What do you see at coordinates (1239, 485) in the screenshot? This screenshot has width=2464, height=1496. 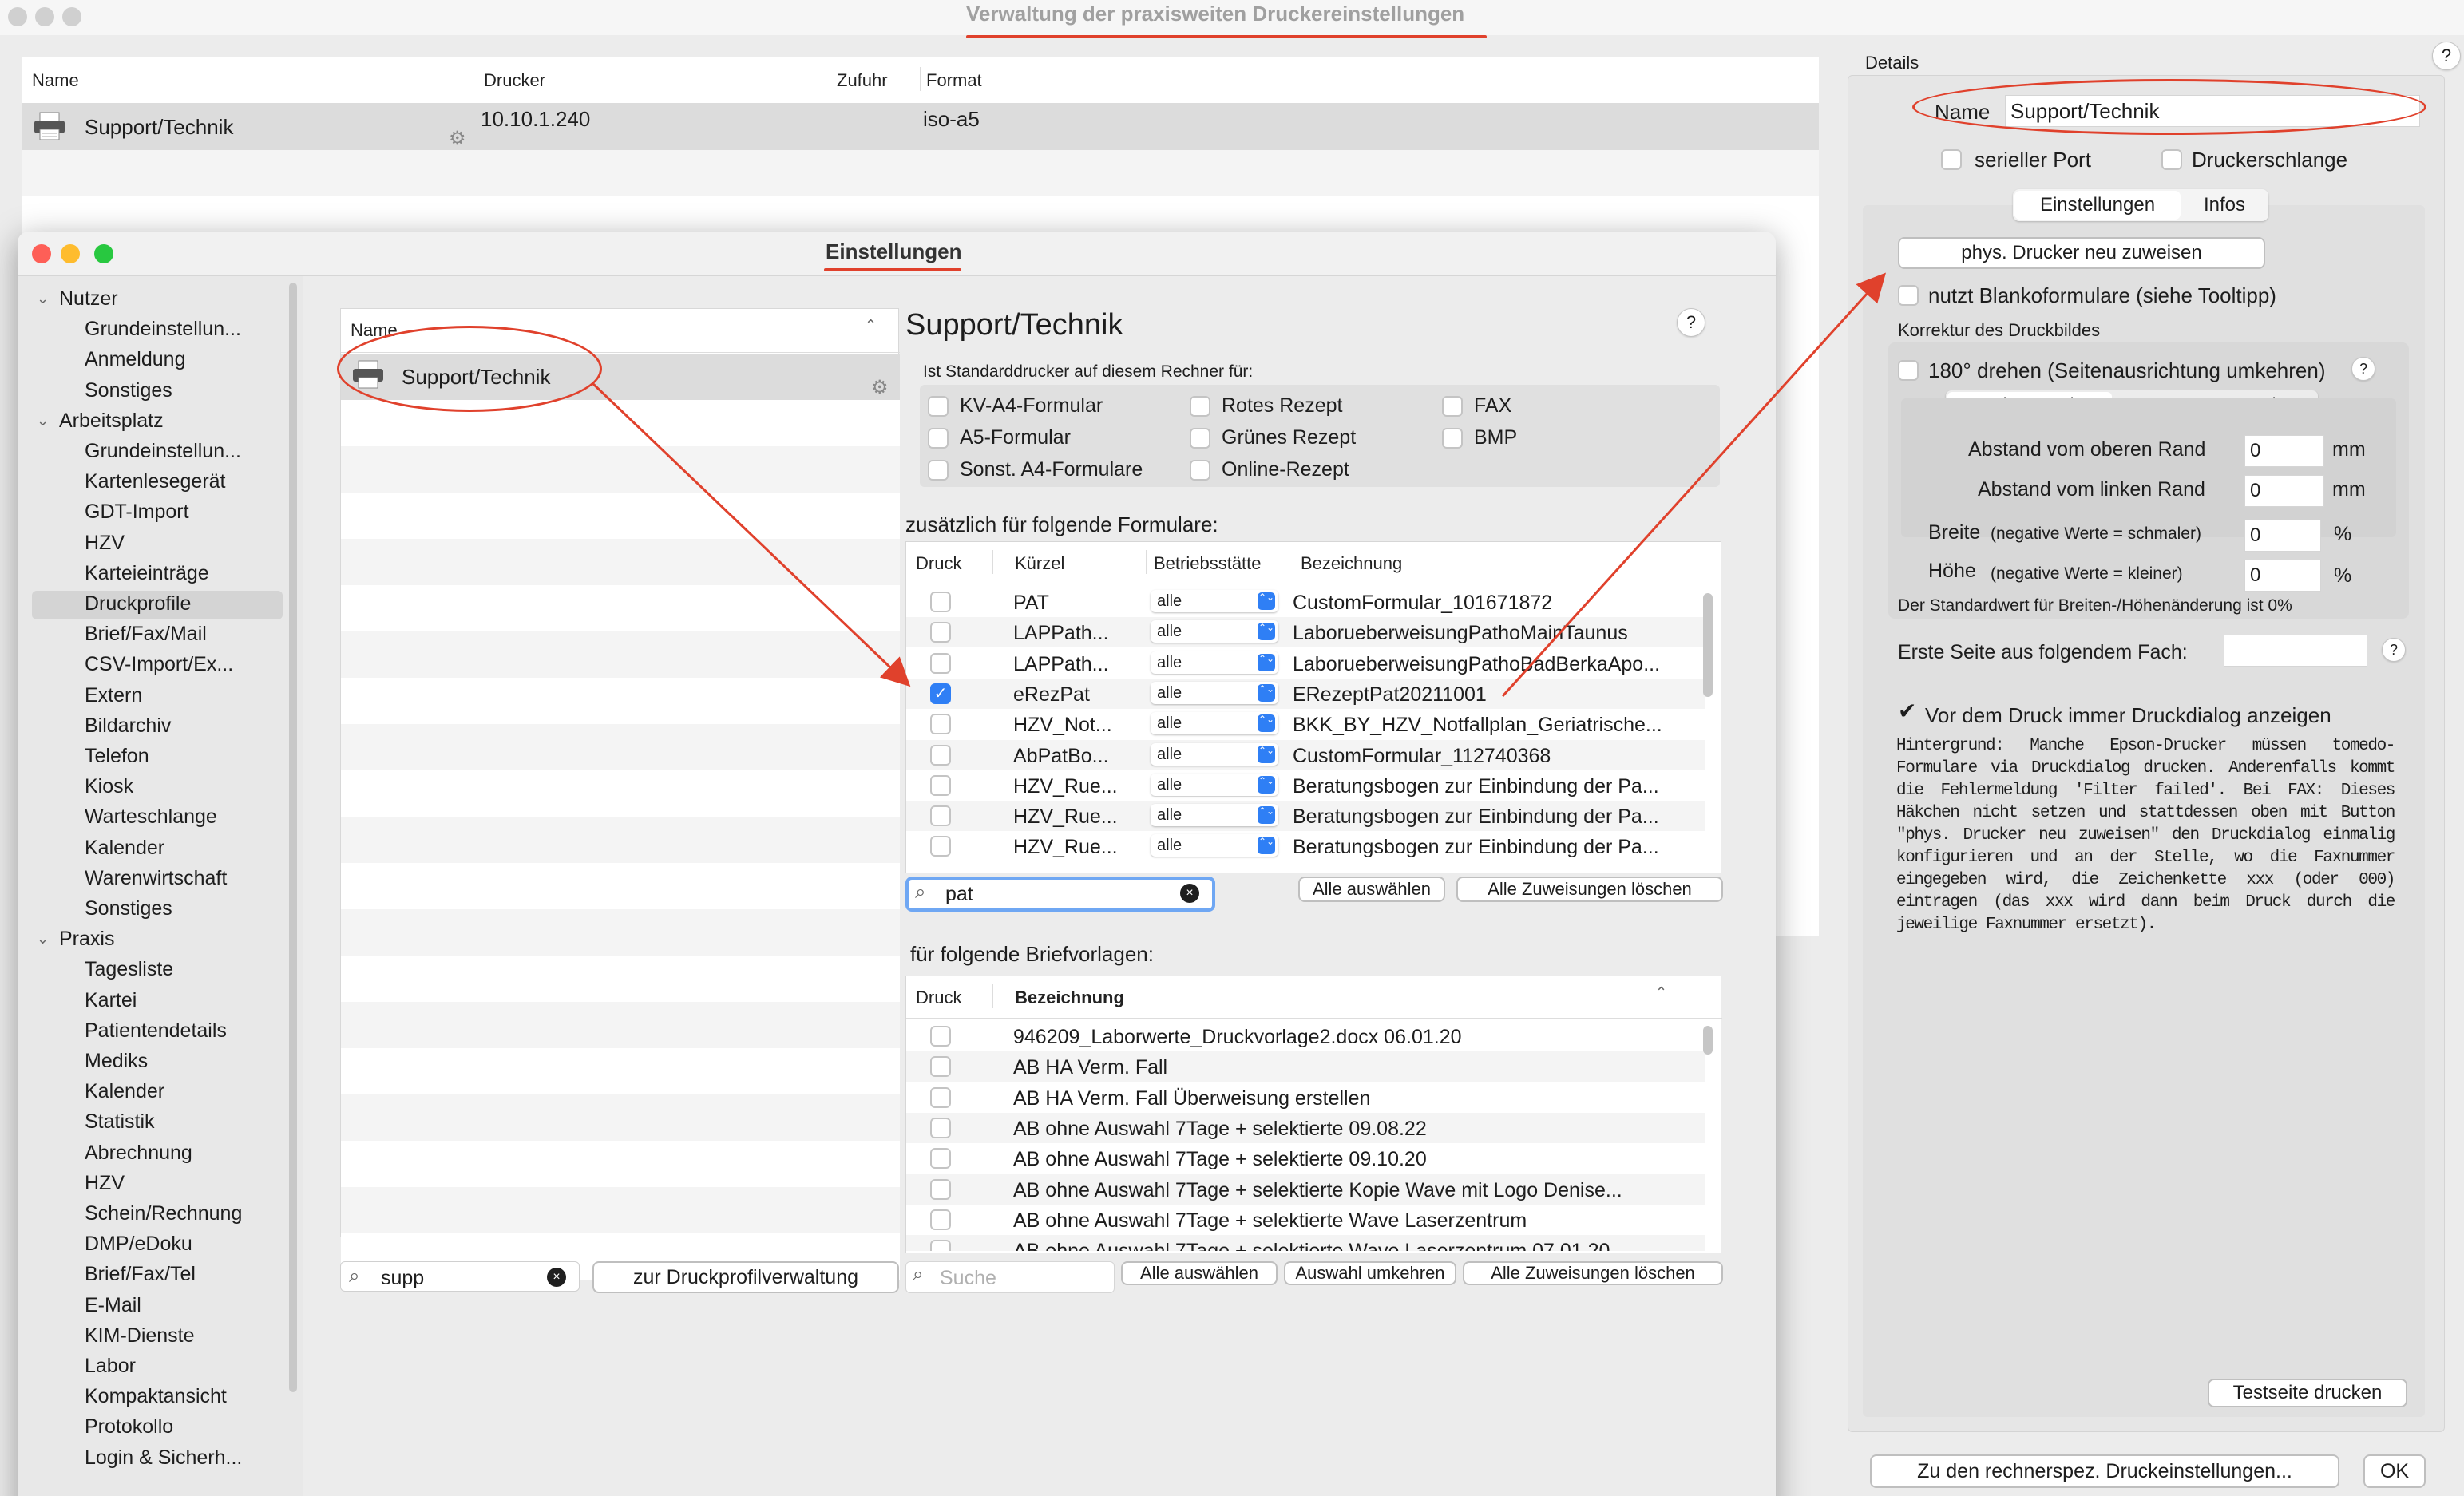 I see `annotation-arrows` at bounding box center [1239, 485].